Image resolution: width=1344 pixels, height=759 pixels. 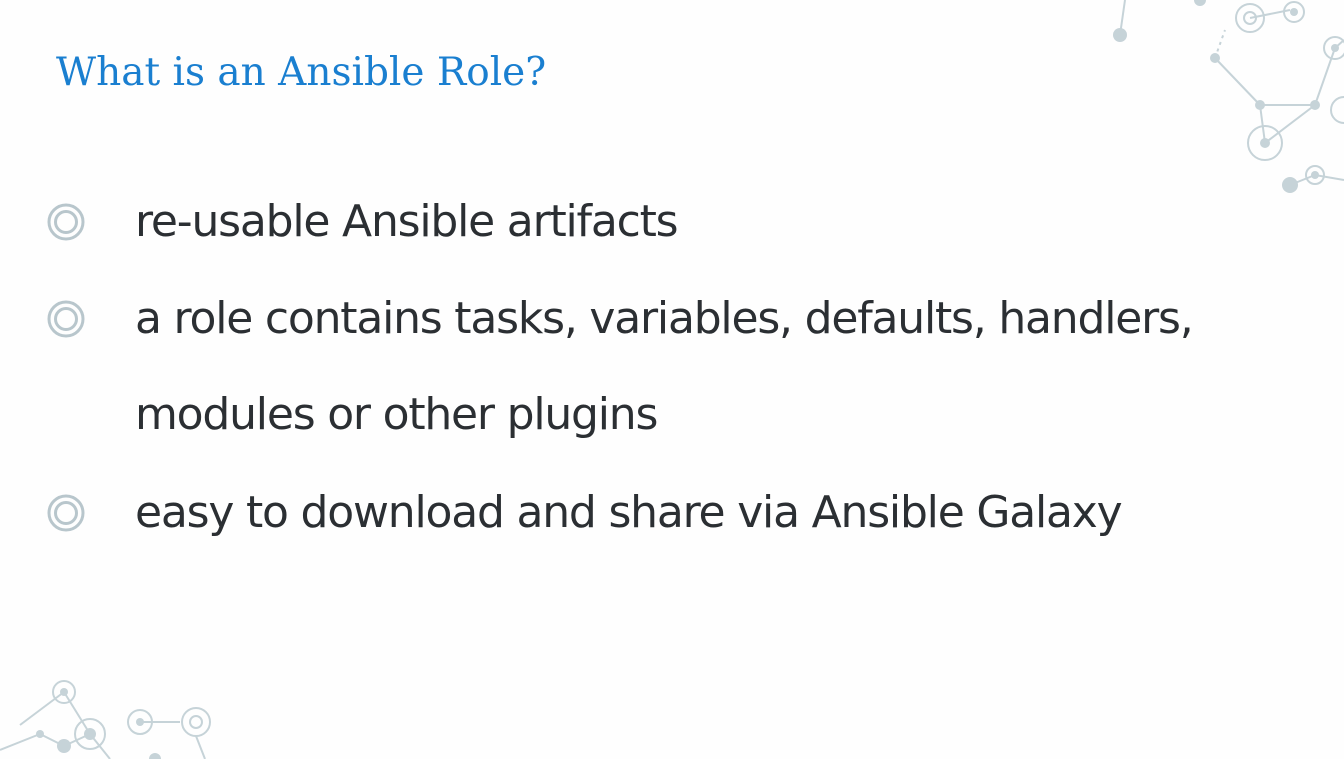 I want to click on slide-title: What is an Ansible Role?, so click(x=301, y=72).